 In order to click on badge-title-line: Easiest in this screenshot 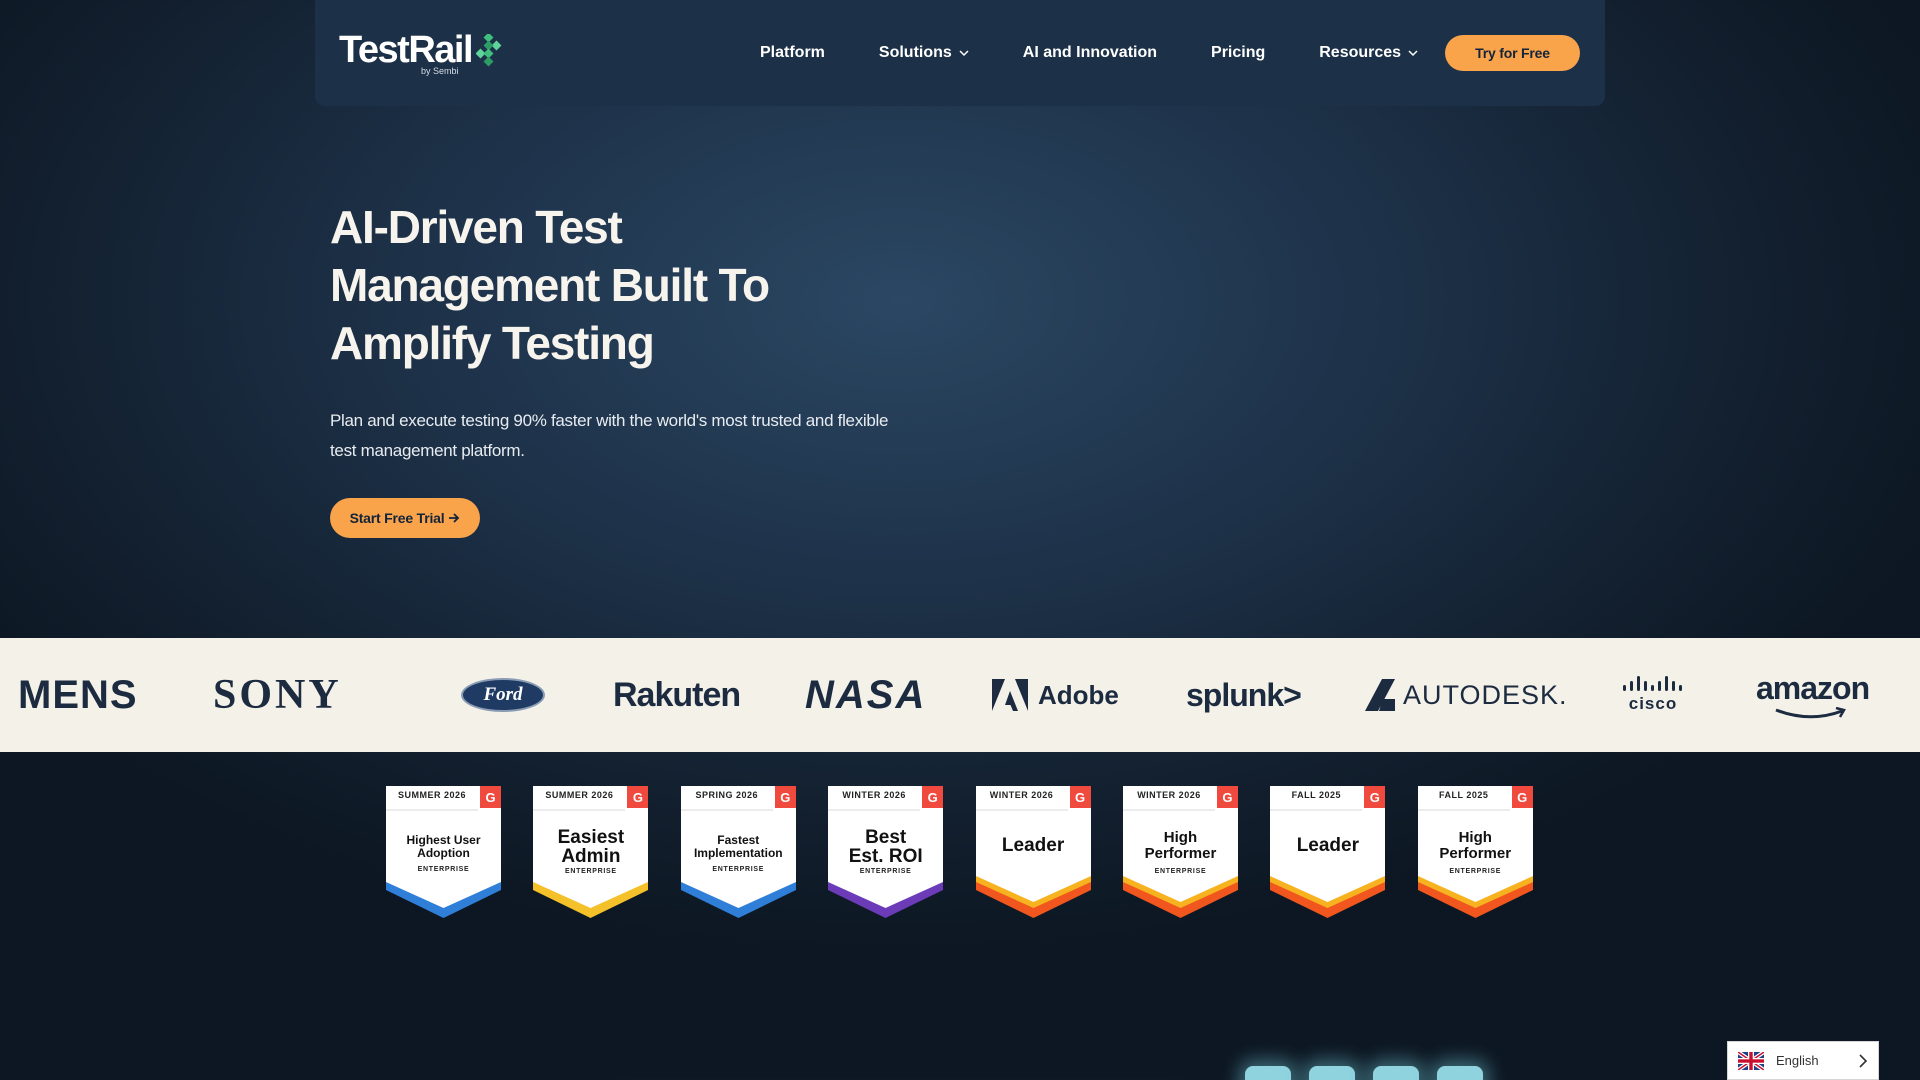, I will do `click(591, 837)`.